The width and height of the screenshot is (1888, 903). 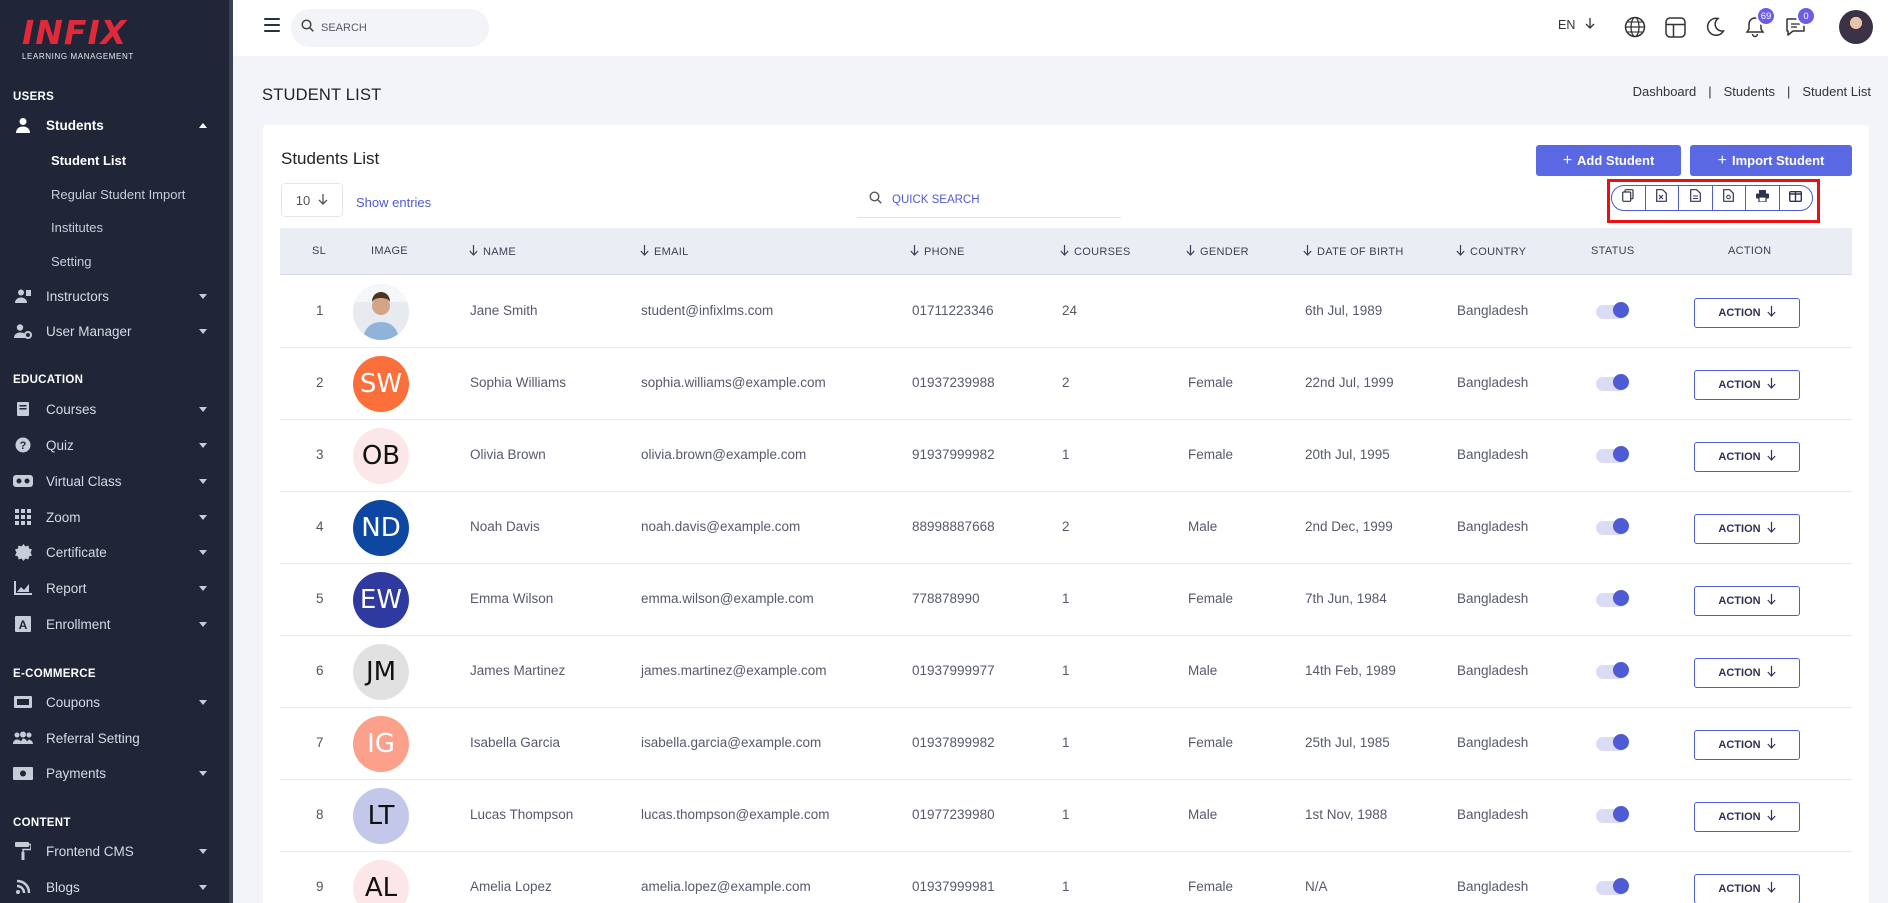 What do you see at coordinates (381, 744) in the screenshot?
I see `avatar-initials: IG` at bounding box center [381, 744].